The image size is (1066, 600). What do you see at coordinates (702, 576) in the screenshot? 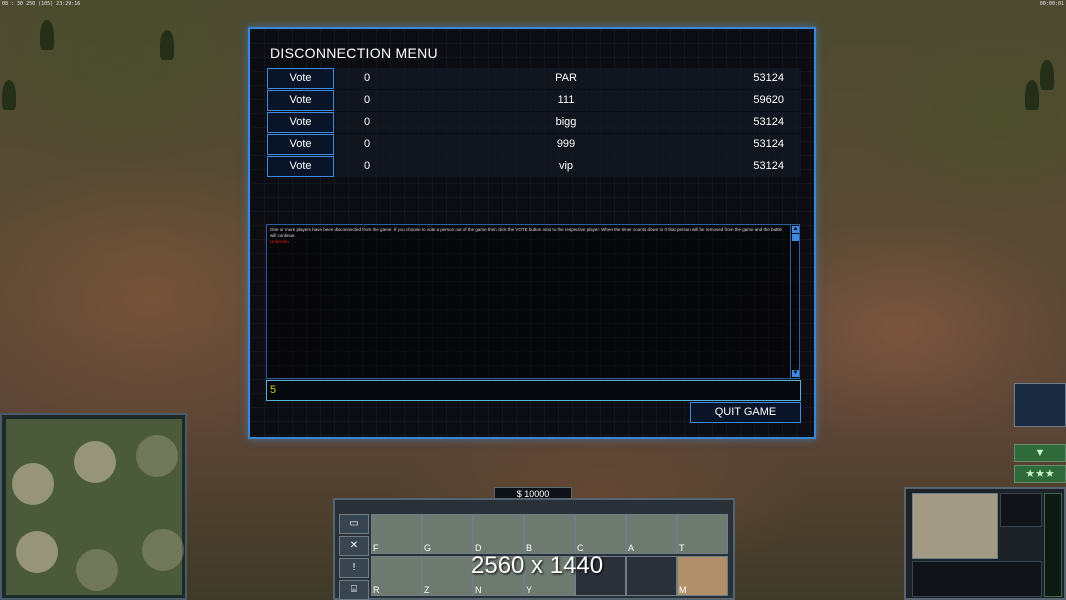
I see `build-slot: M` at bounding box center [702, 576].